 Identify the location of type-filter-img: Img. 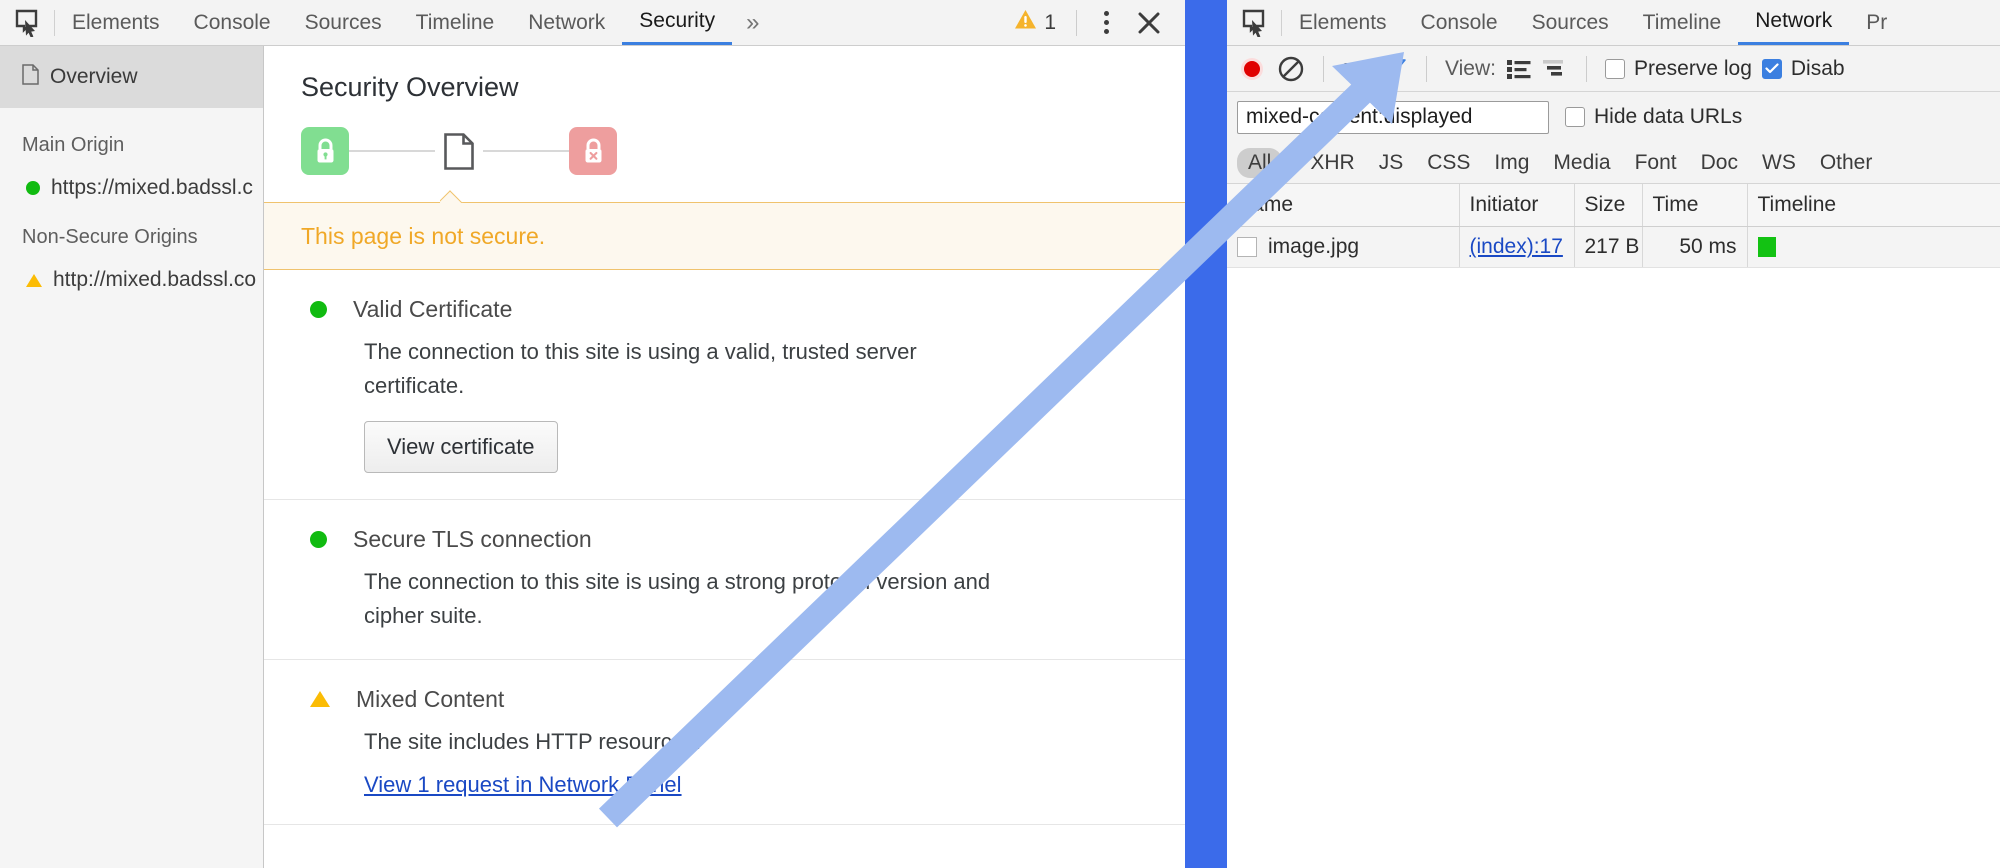
(1511, 163).